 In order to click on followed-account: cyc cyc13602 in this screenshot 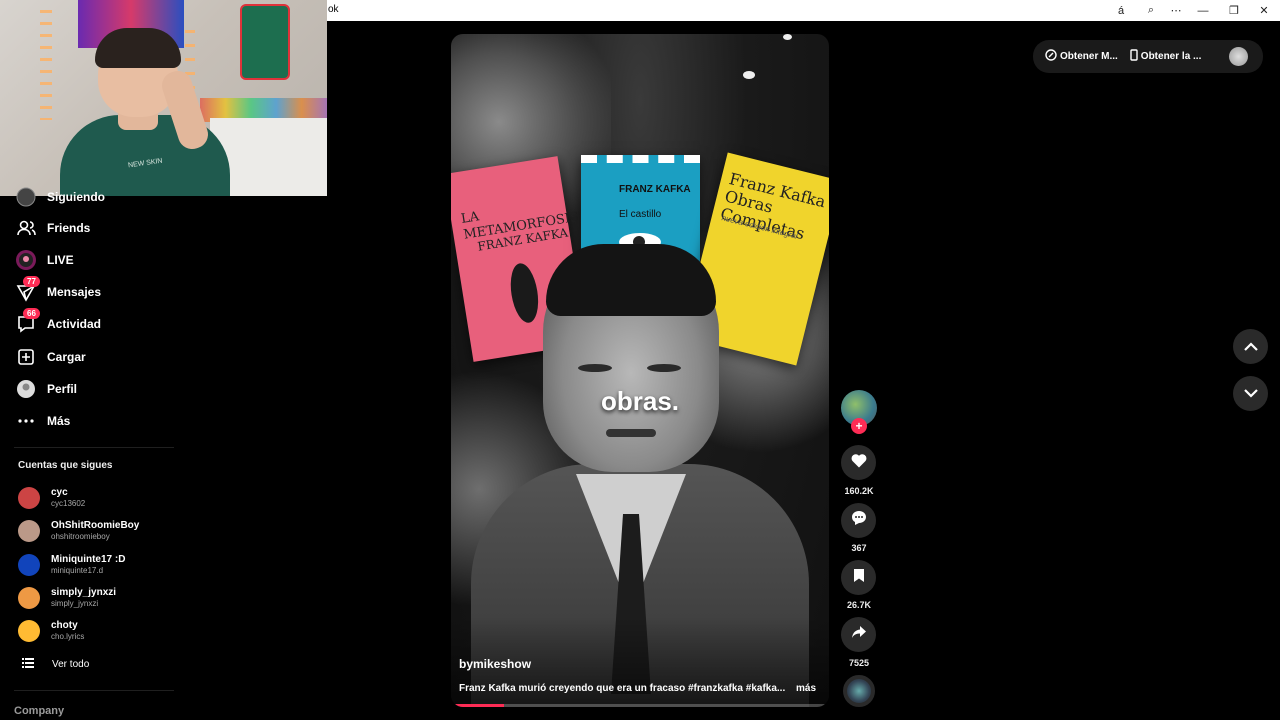, I will do `click(51, 498)`.